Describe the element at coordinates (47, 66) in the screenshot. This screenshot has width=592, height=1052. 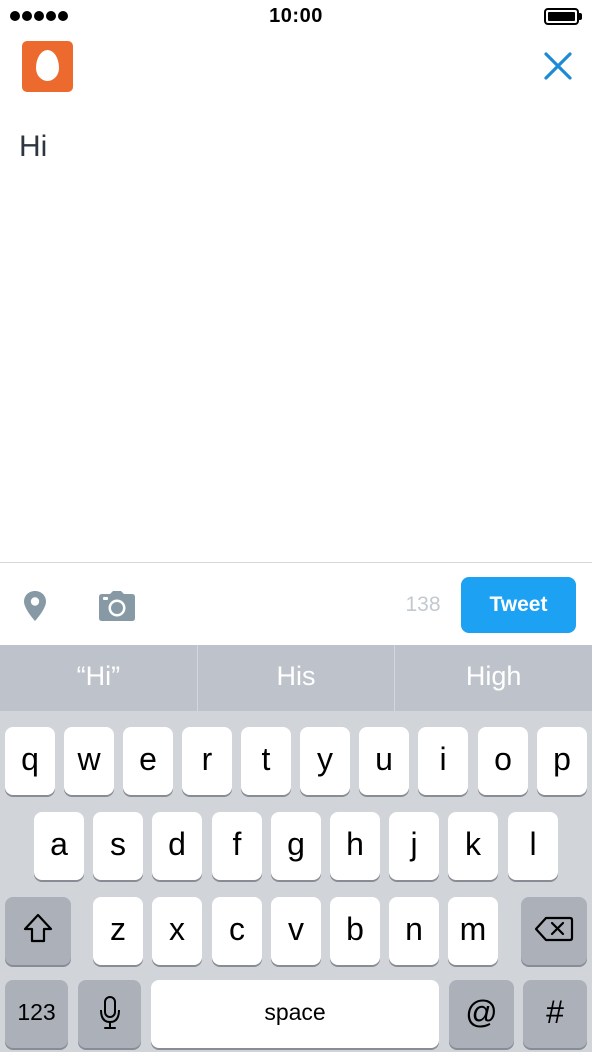
I see `egg-avatar-icon` at that location.